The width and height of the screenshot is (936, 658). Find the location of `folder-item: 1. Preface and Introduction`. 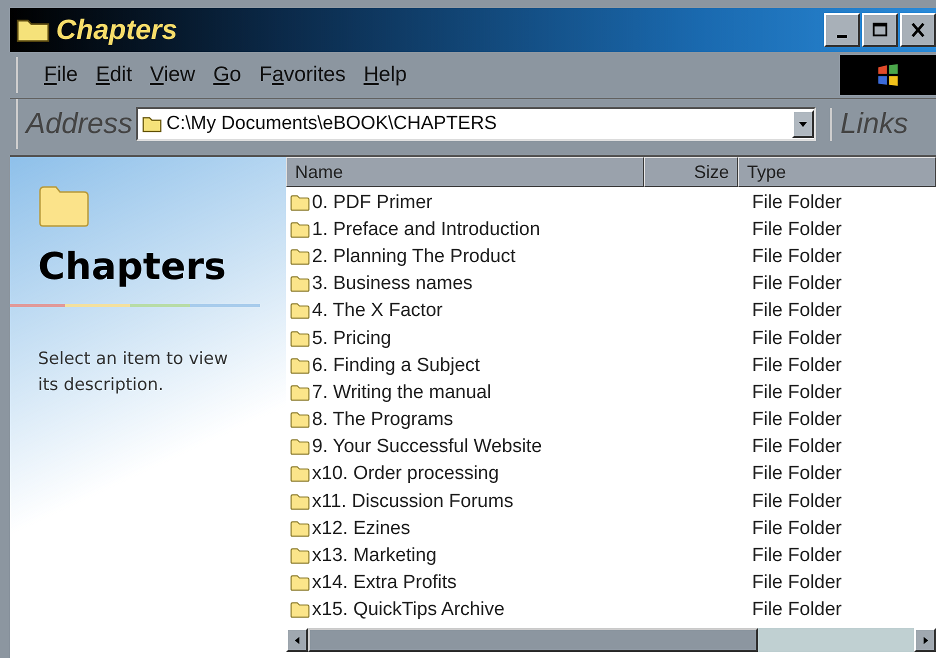

folder-item: 1. Preface and Introduction is located at coordinates (514, 229).